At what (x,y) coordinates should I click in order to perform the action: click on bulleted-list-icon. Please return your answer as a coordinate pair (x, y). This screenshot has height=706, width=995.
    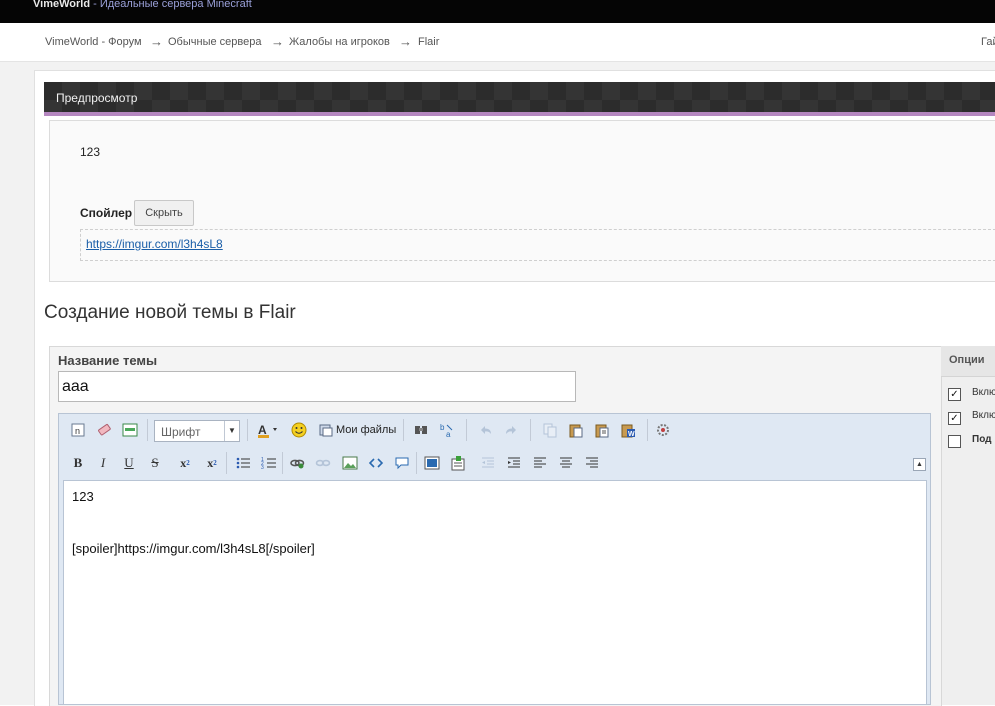
    Looking at the image, I should click on (243, 463).